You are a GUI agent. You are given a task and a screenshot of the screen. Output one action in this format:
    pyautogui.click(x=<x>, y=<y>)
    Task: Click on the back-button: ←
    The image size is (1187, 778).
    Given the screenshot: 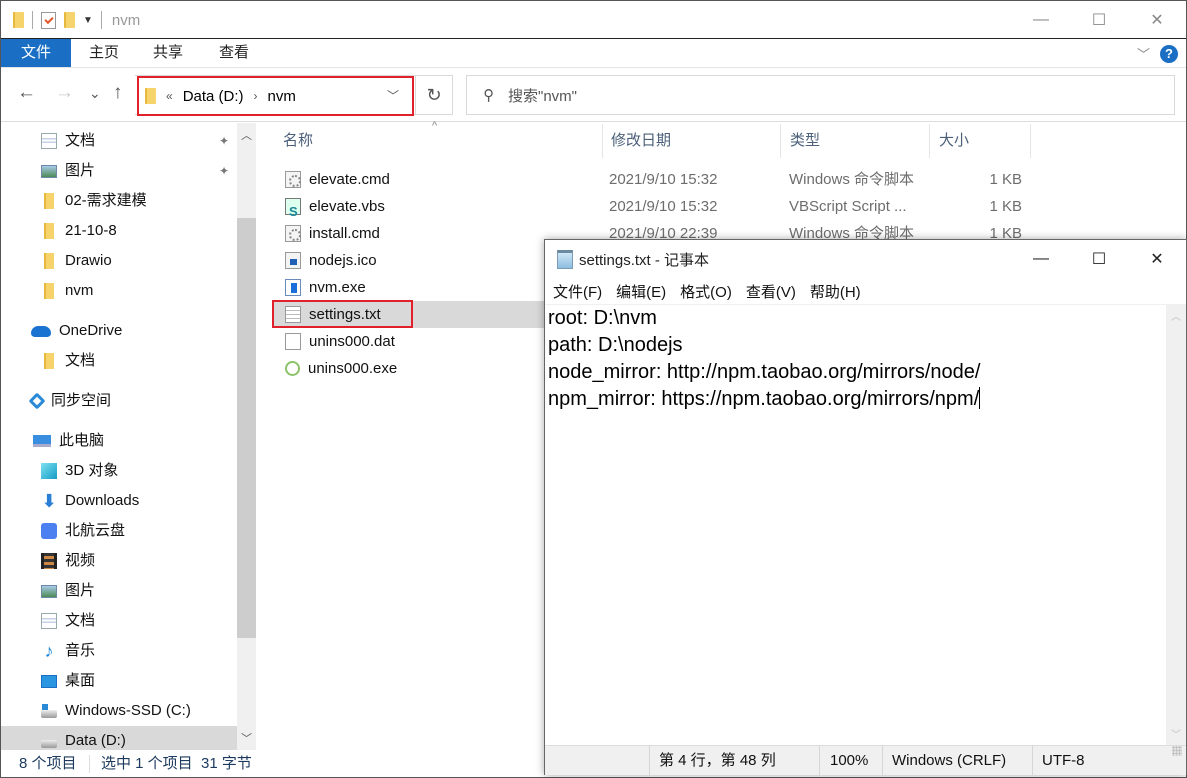 What is the action you would take?
    pyautogui.click(x=26, y=93)
    